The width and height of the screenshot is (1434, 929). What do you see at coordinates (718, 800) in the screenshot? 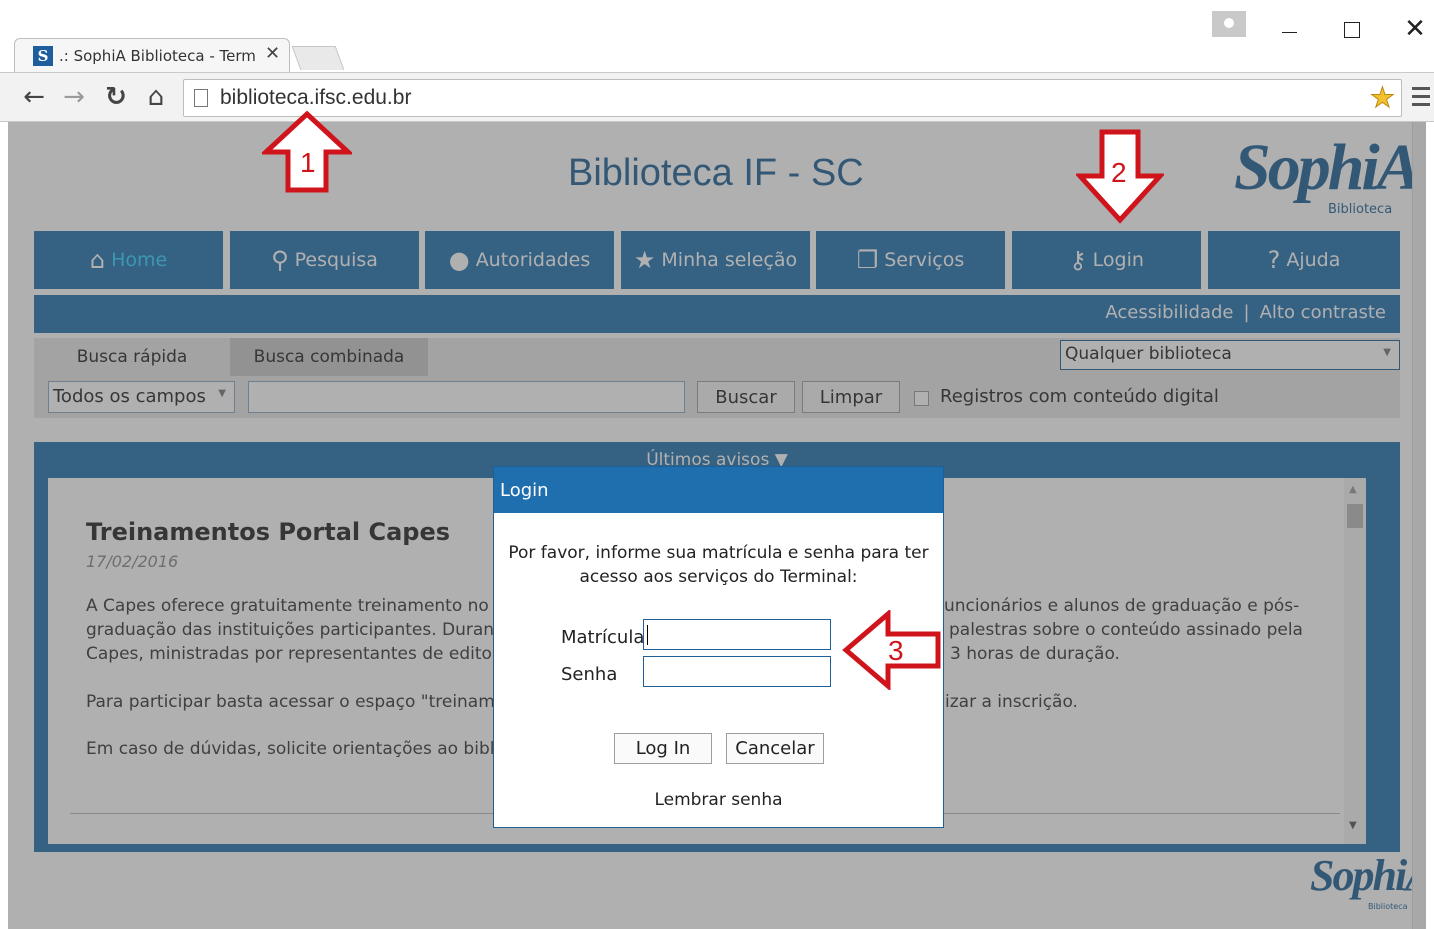
I see `remember-password-link: Lembrar senha` at bounding box center [718, 800].